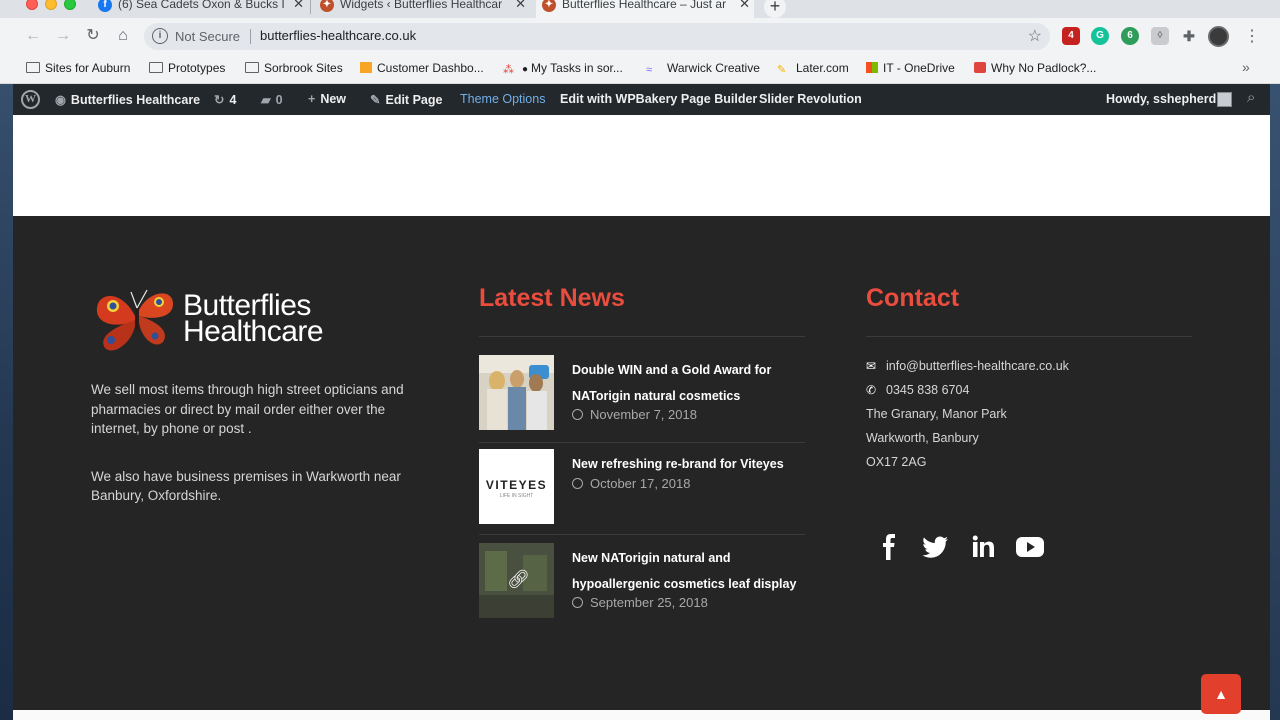  I want to click on contact-address-line: The Granary, Manor Park, so click(936, 414).